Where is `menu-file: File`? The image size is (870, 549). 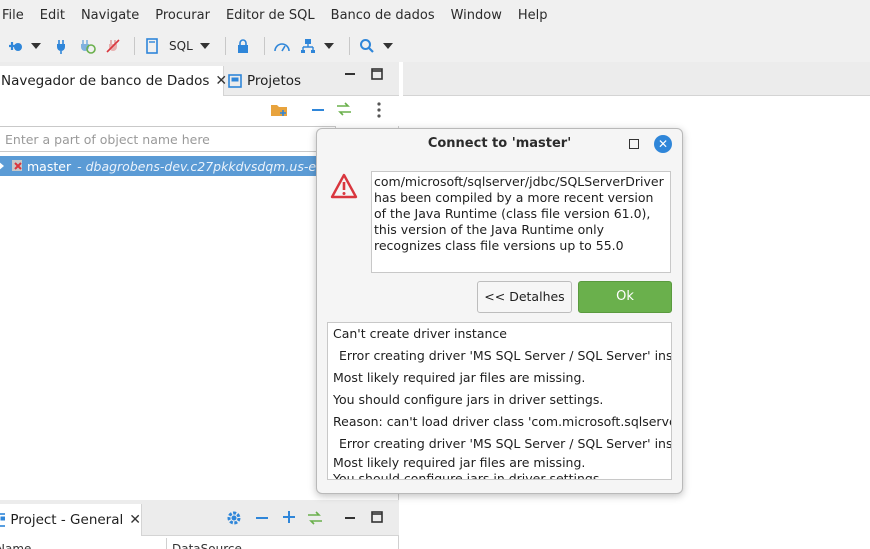
menu-file: File is located at coordinates (16, 15).